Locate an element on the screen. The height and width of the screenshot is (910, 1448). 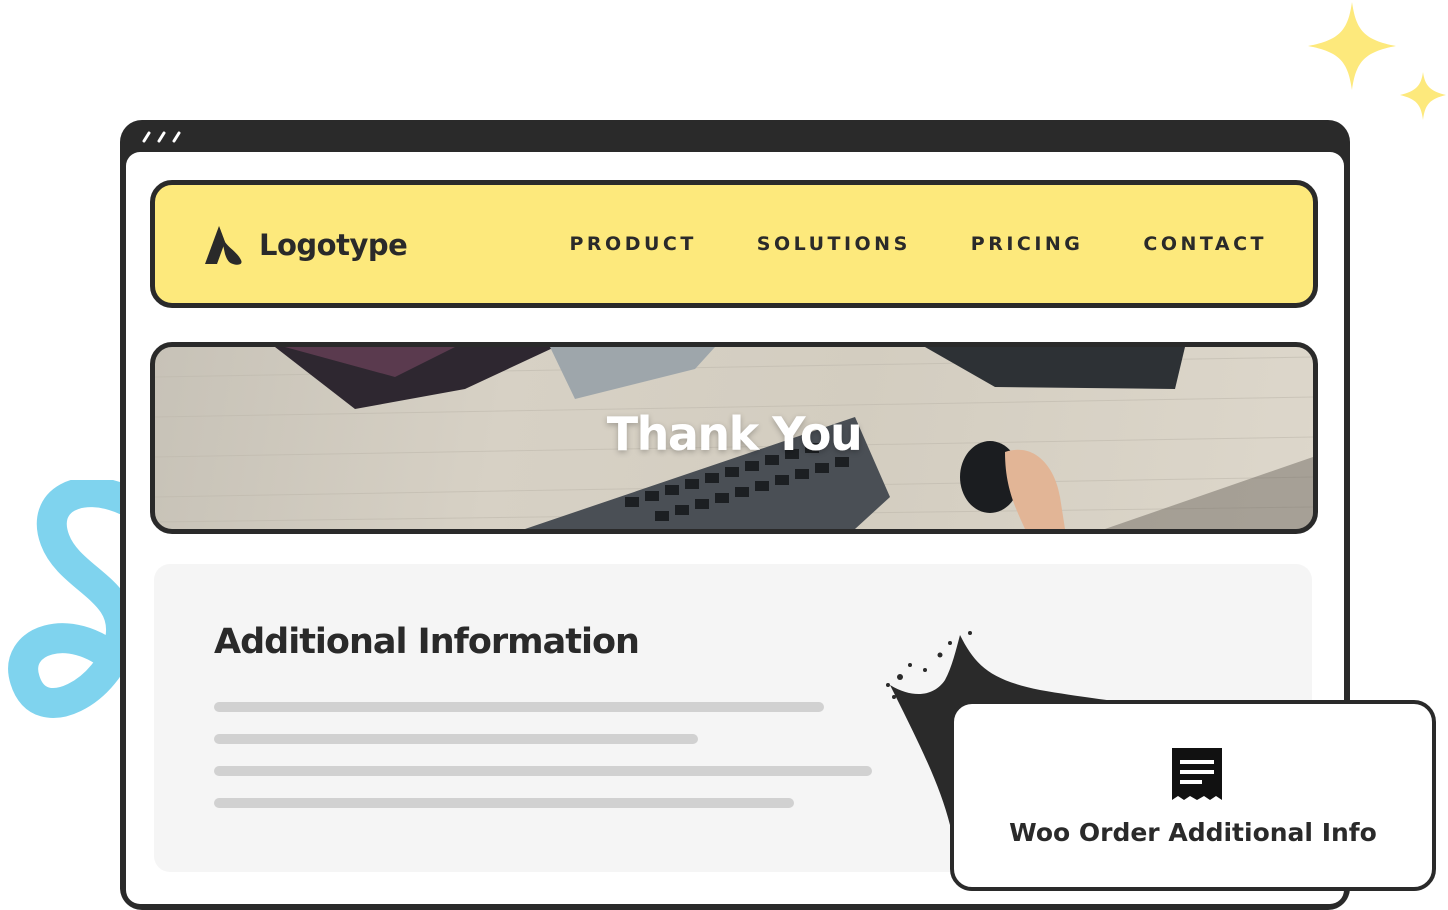
hero-title: Thank You is located at coordinates (734, 434).